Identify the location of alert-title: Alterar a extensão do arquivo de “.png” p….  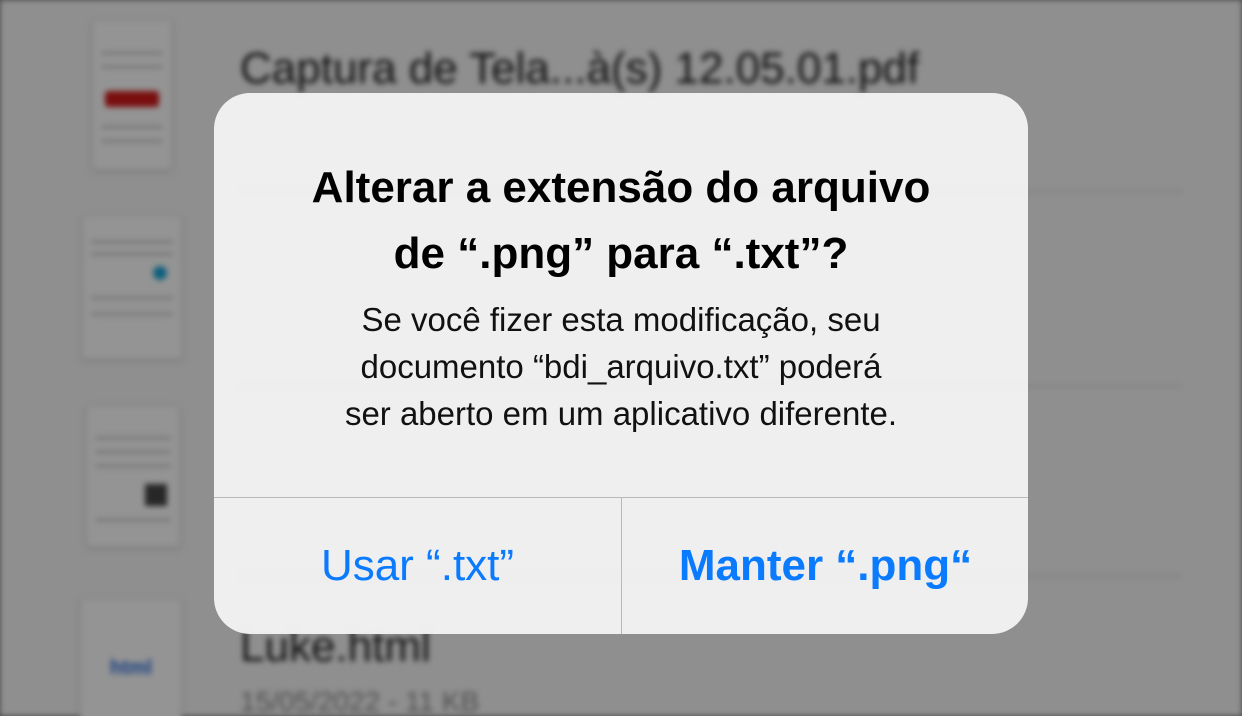
(621, 221).